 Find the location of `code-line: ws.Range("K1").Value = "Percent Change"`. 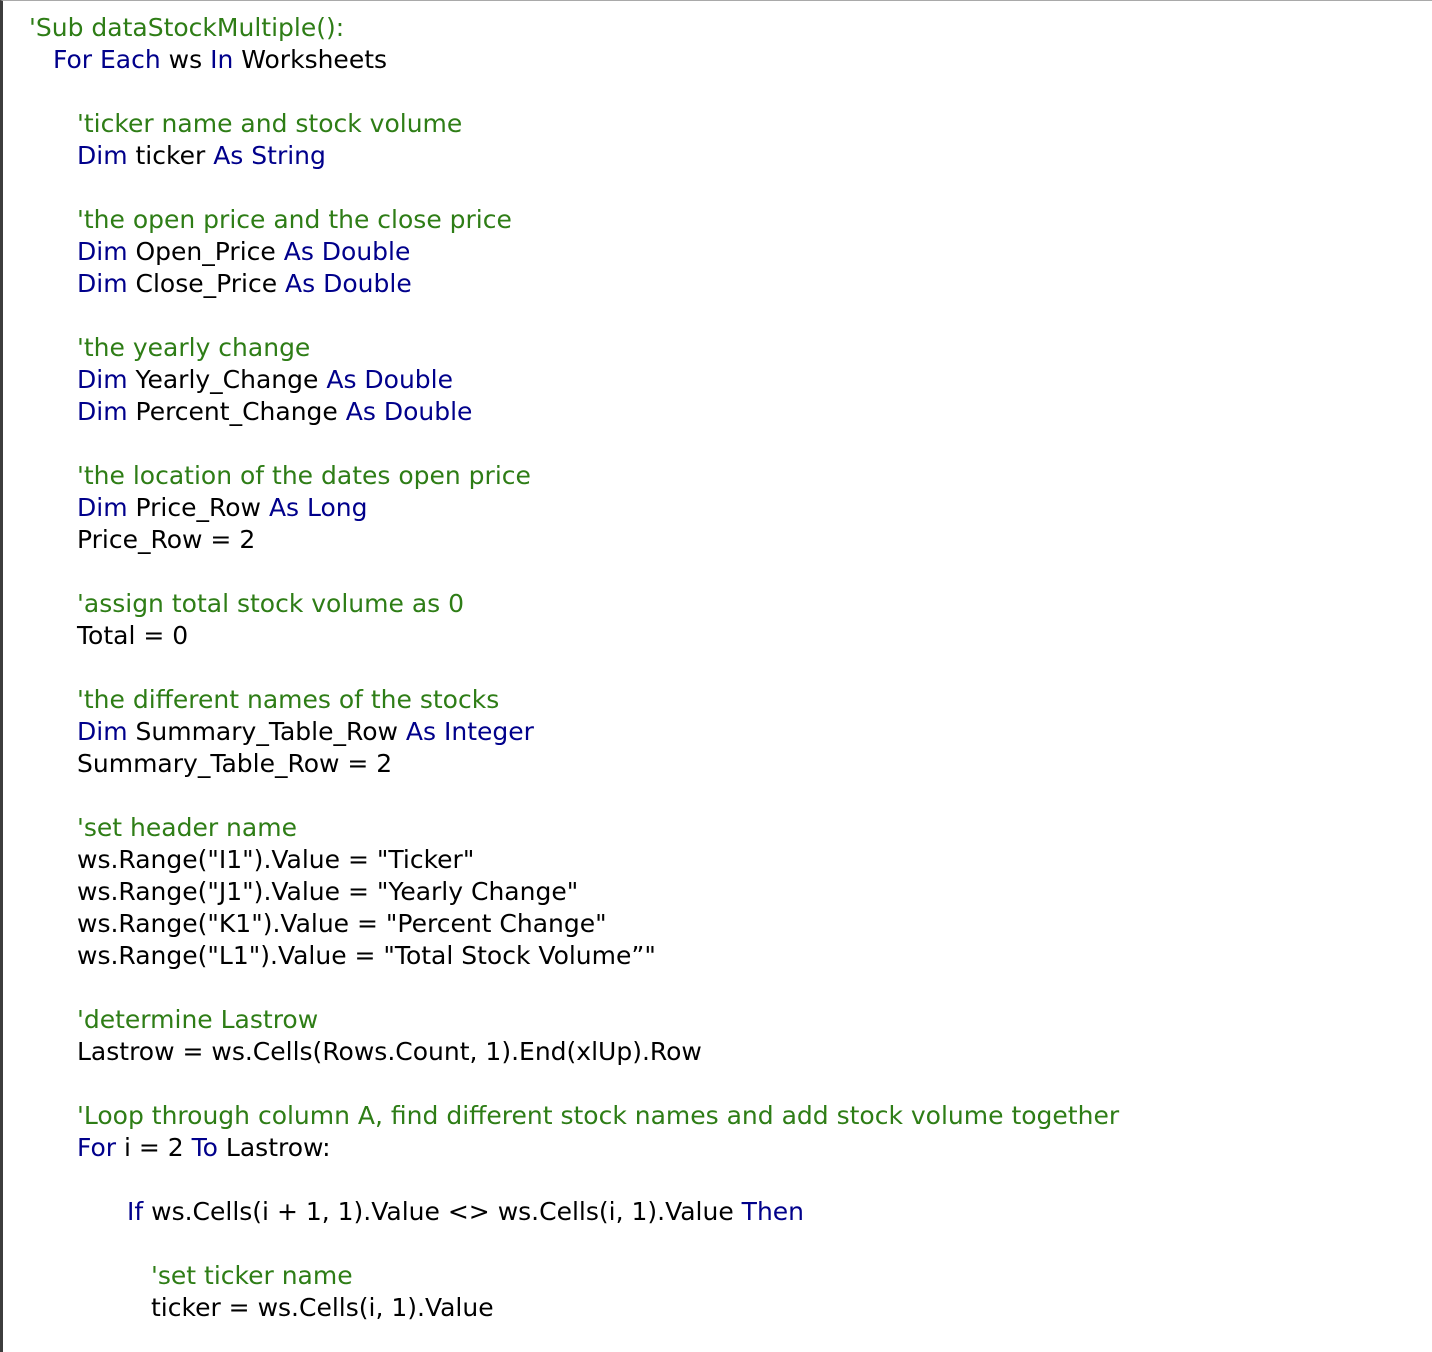

code-line: ws.Range("K1").Value = "Percent Change" is located at coordinates (342, 924).